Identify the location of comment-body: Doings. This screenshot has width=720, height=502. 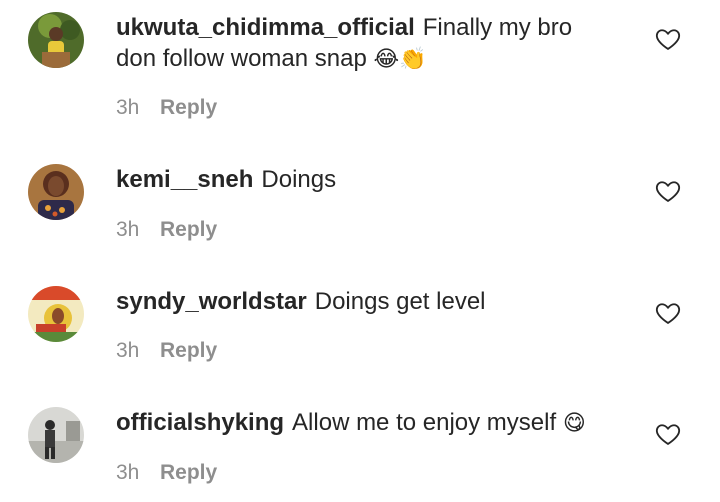
(299, 179).